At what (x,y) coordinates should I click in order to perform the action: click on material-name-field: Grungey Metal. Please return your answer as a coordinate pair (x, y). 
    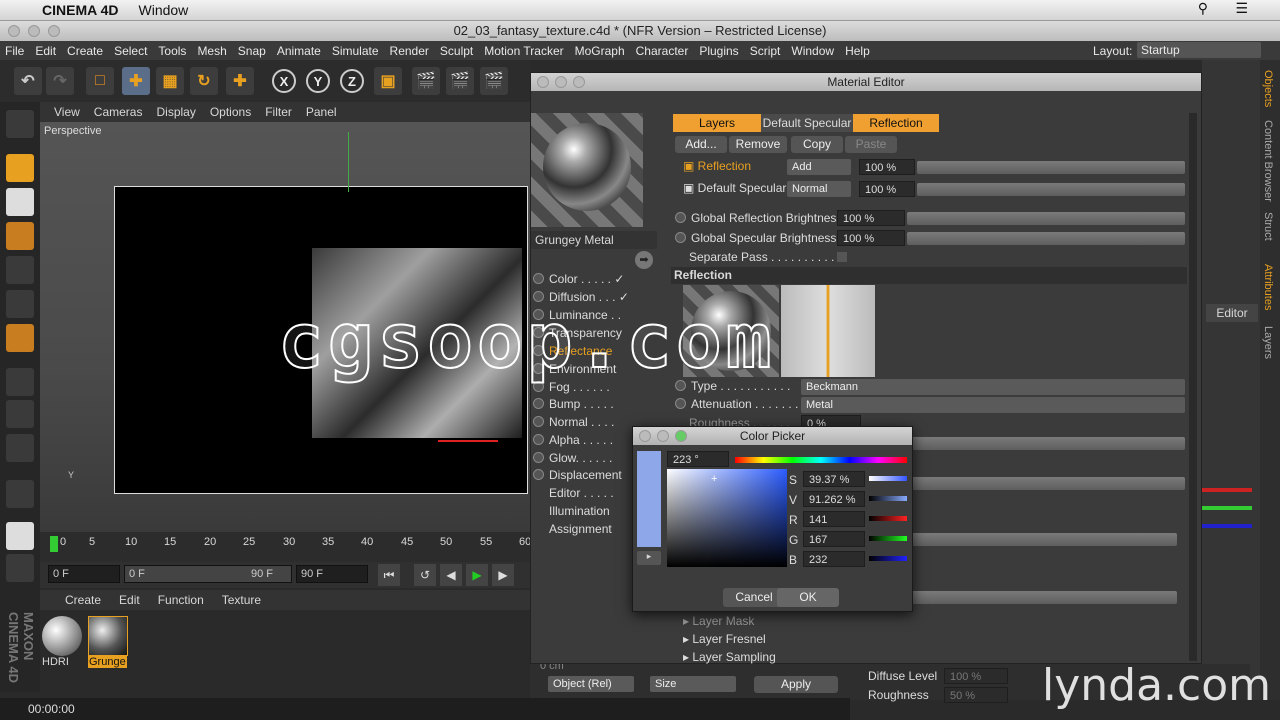
    Looking at the image, I should click on (594, 240).